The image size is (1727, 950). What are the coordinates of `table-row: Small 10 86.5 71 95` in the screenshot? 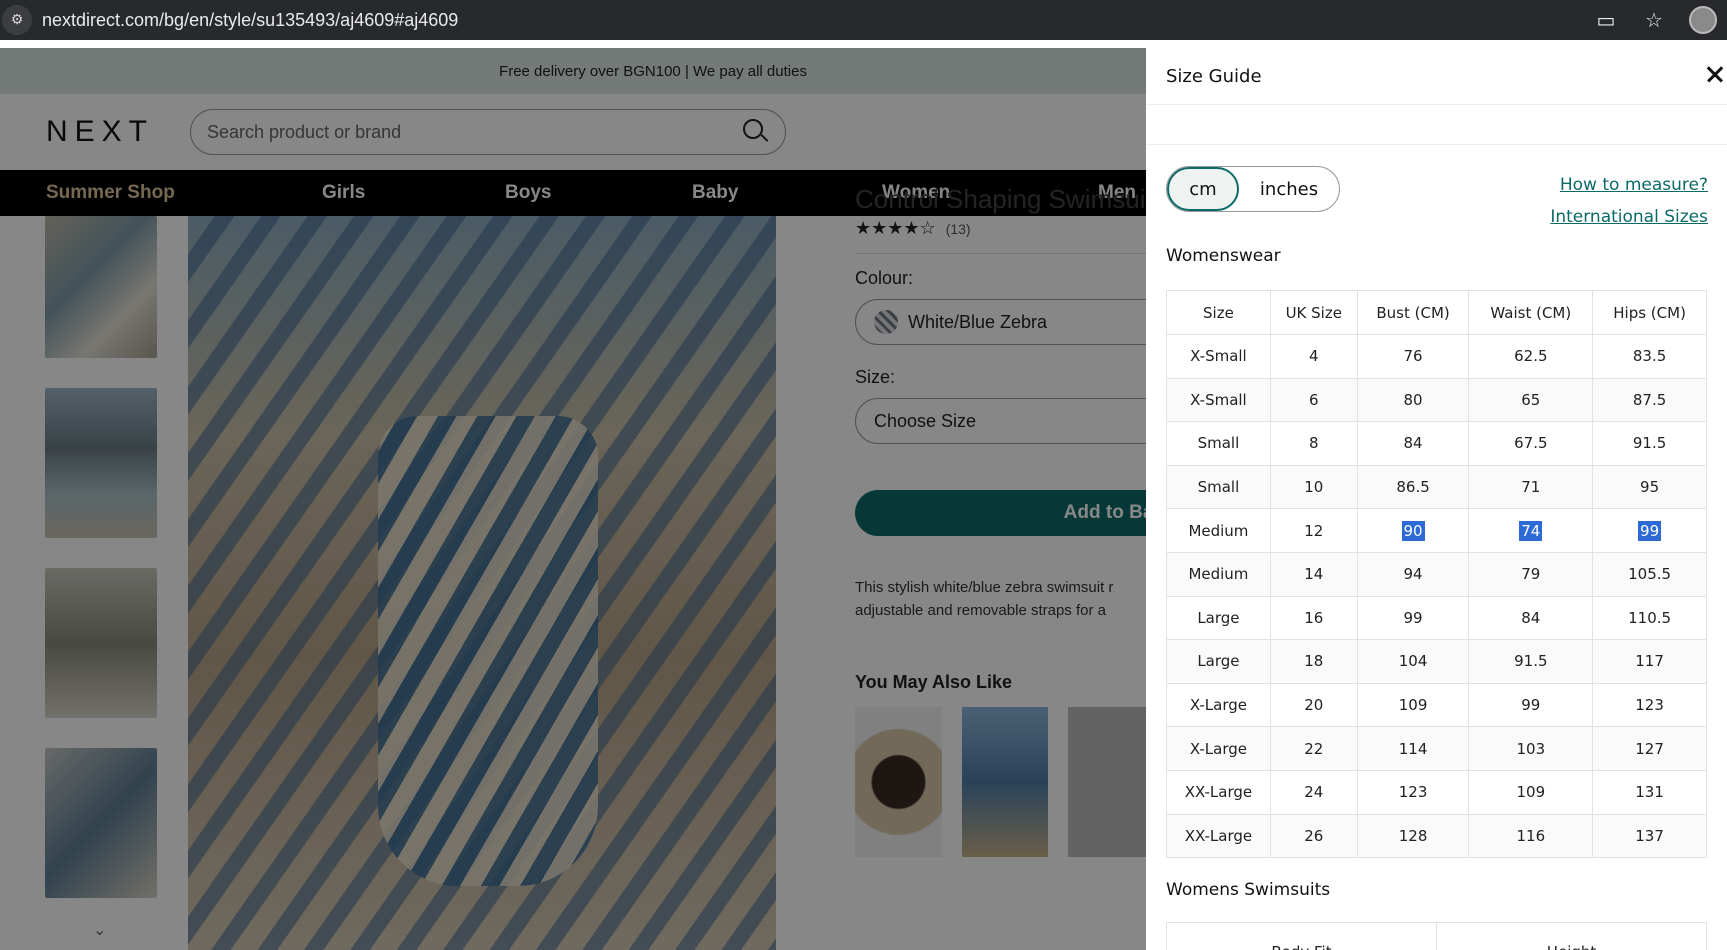 It's located at (1436, 487).